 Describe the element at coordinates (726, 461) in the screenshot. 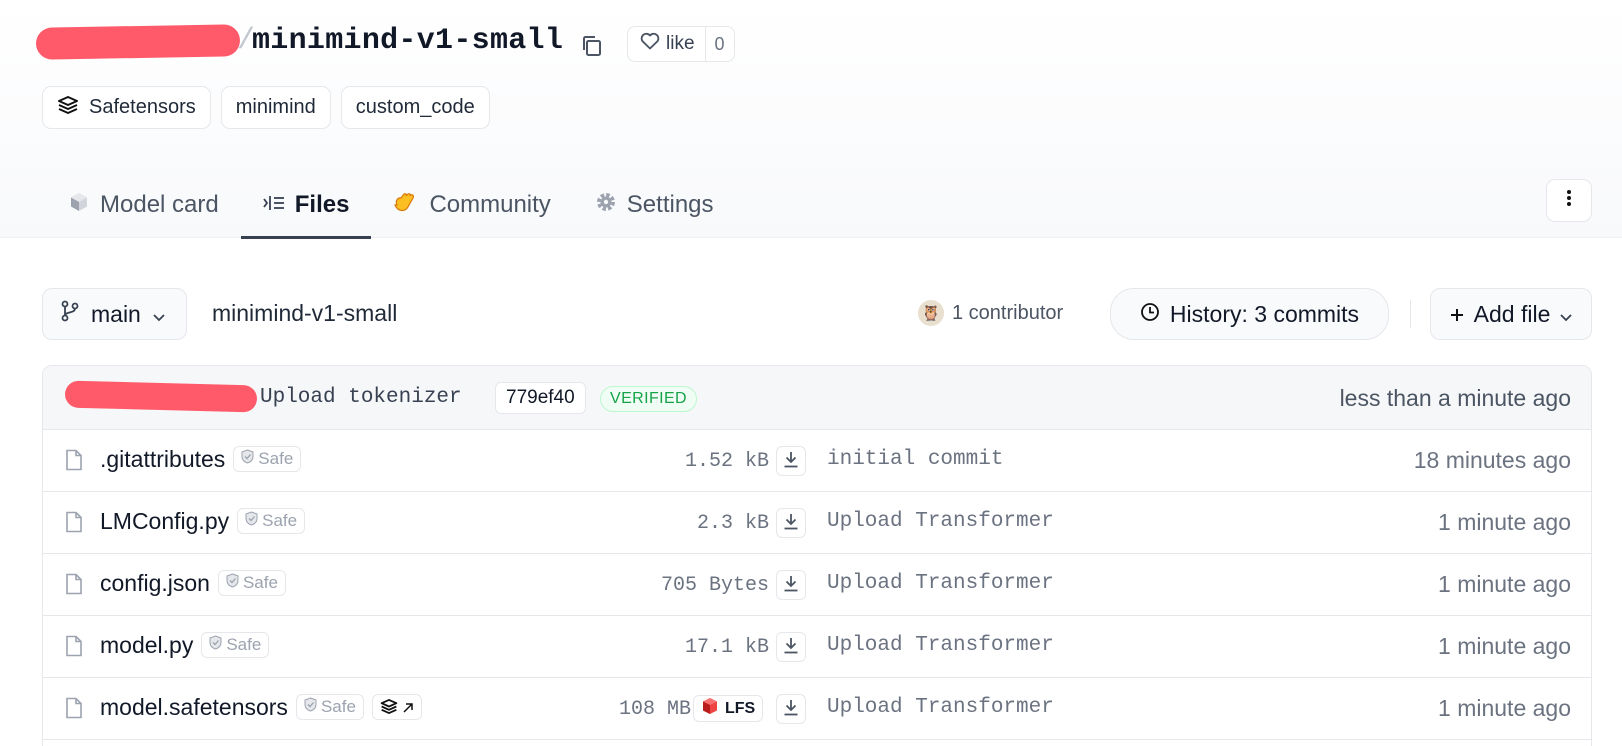

I see `file-size: 1.52 kB` at that location.